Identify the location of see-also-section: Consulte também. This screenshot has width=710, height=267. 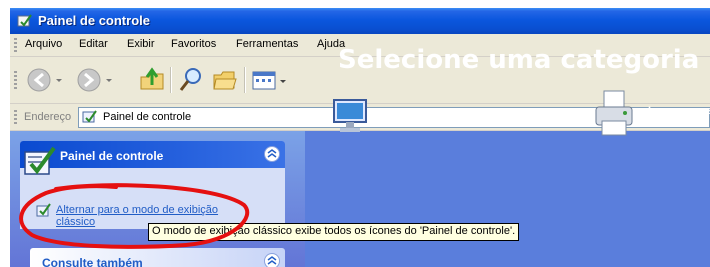
(157, 257).